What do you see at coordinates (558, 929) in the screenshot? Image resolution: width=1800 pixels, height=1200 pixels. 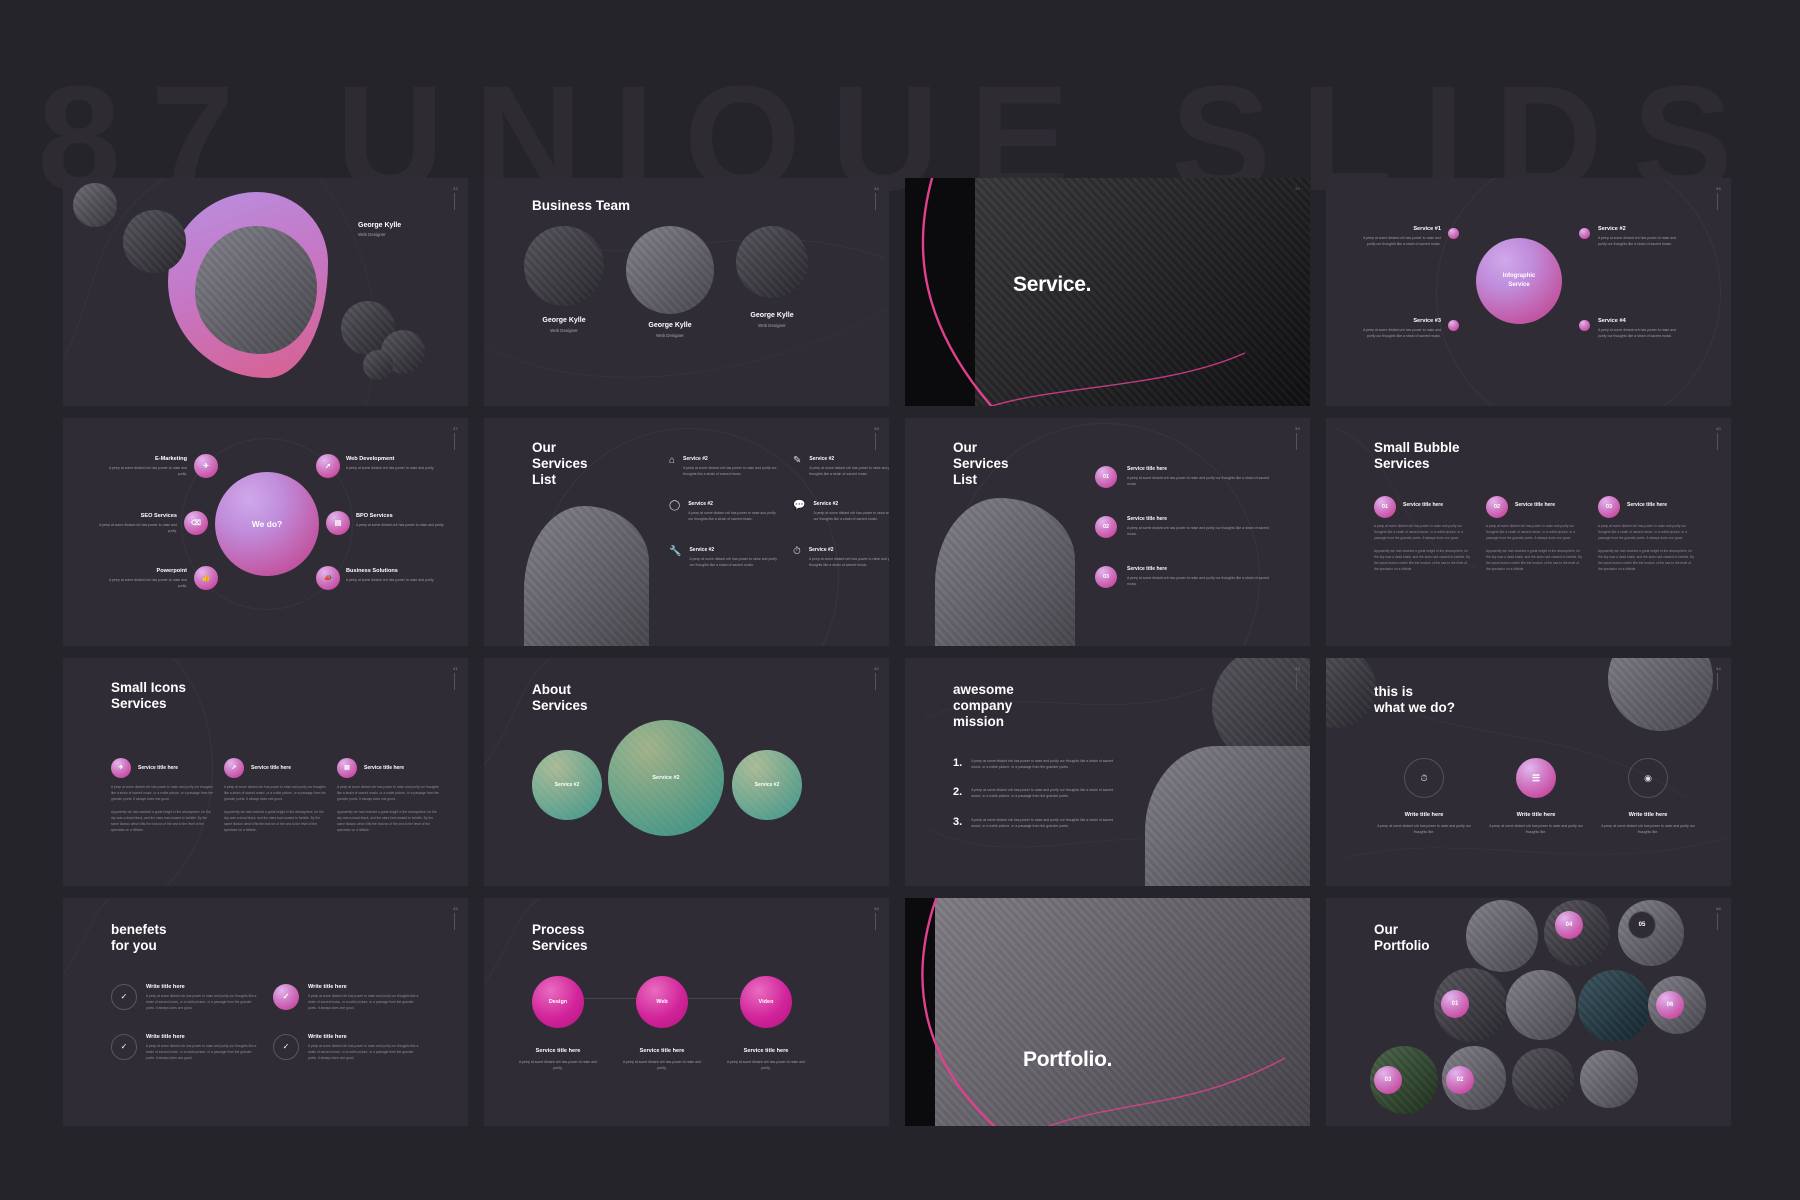 I see `title-line-1: Process` at bounding box center [558, 929].